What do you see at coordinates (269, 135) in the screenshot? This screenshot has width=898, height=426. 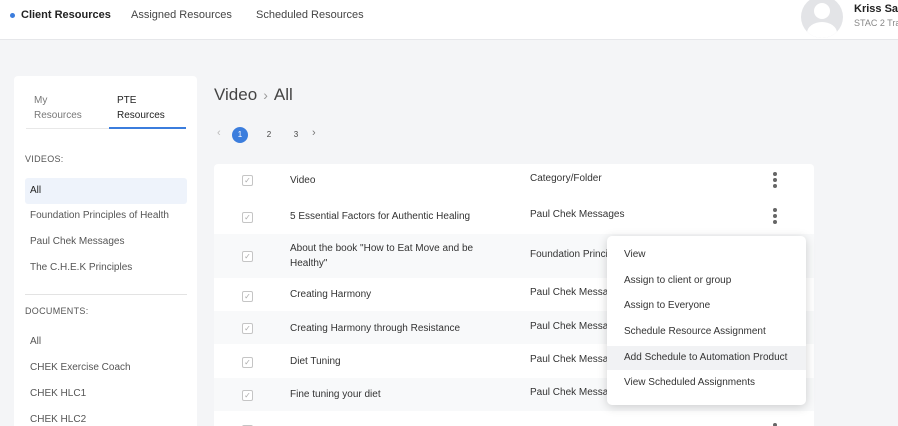 I see `page-2-button: 2` at bounding box center [269, 135].